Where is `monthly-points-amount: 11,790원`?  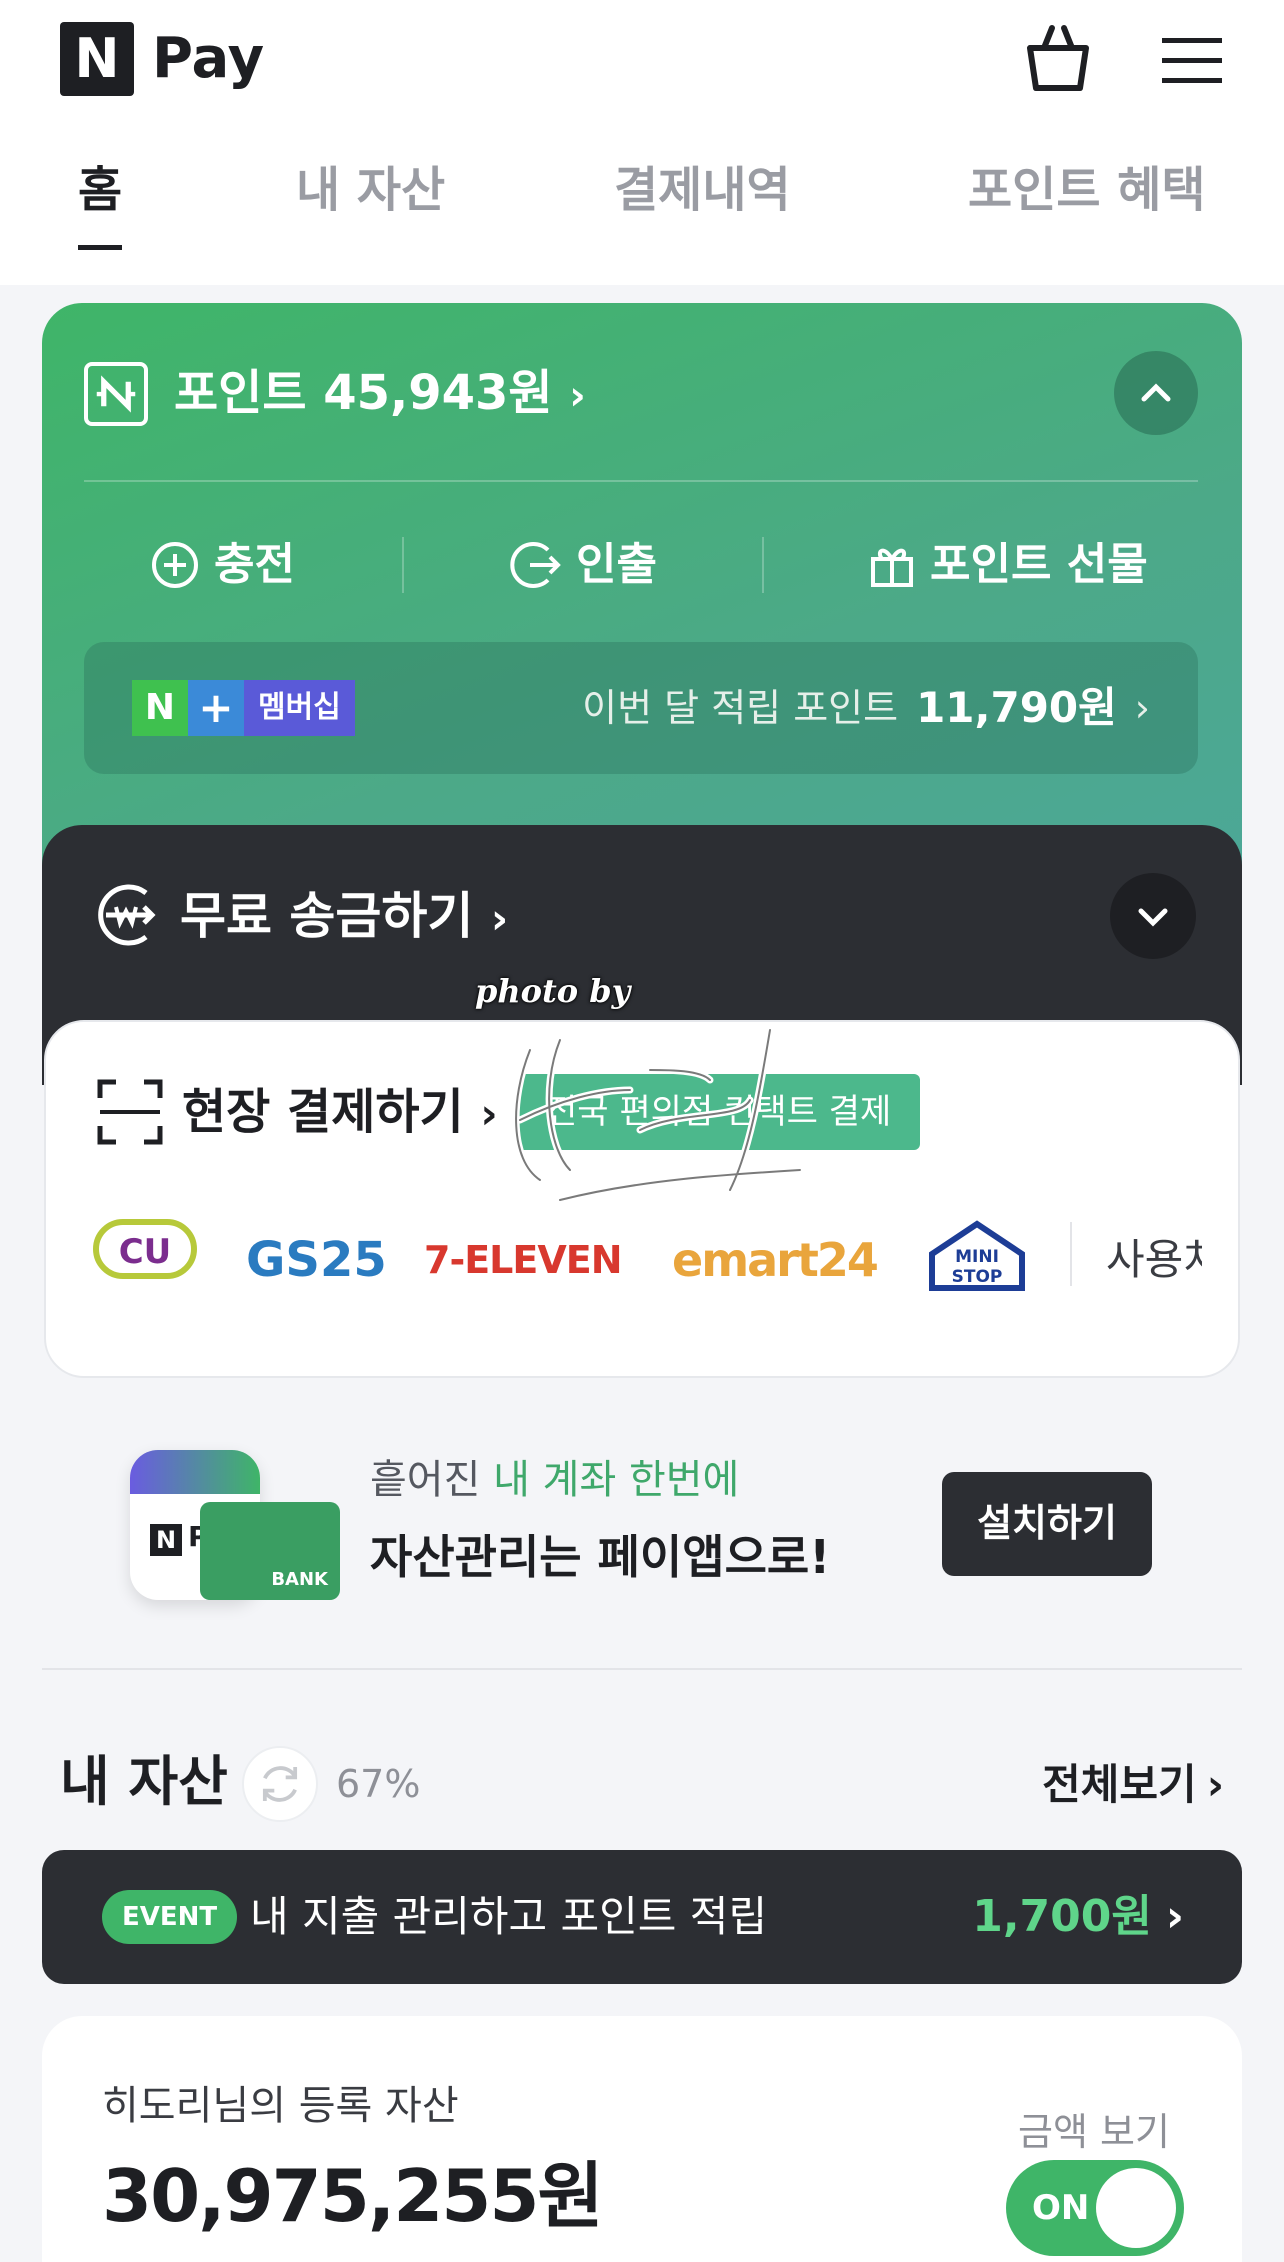 monthly-points-amount: 11,790원 is located at coordinates (1016, 707).